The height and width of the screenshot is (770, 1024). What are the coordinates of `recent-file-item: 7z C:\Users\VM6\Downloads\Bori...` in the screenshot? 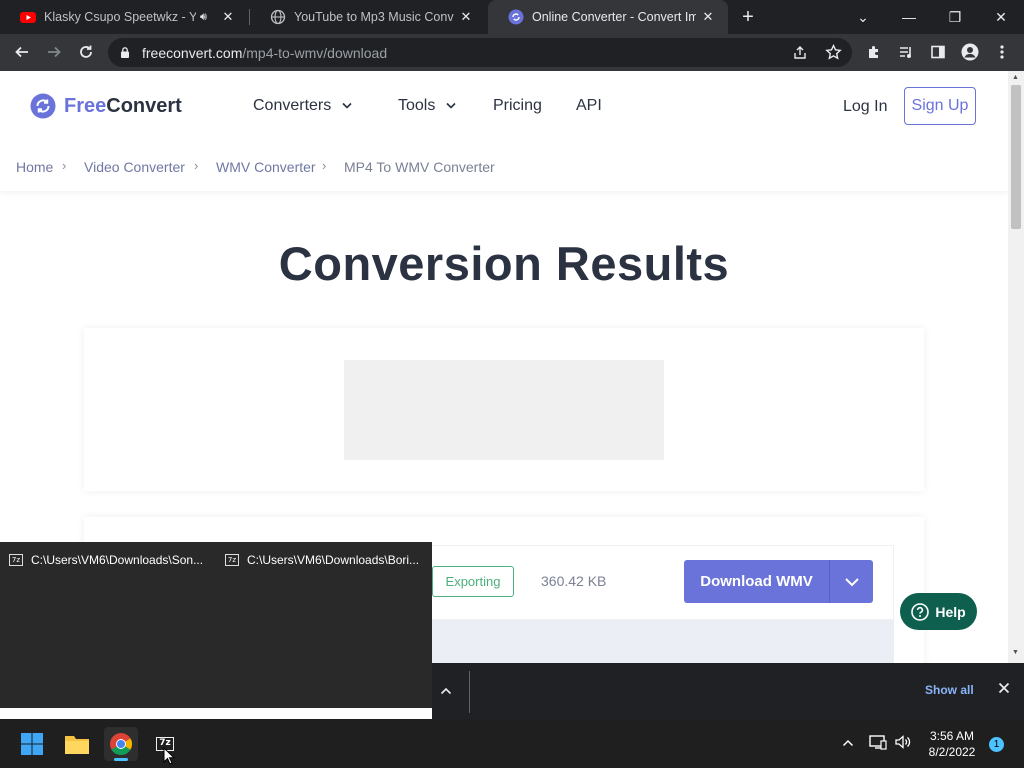 It's located at (322, 560).